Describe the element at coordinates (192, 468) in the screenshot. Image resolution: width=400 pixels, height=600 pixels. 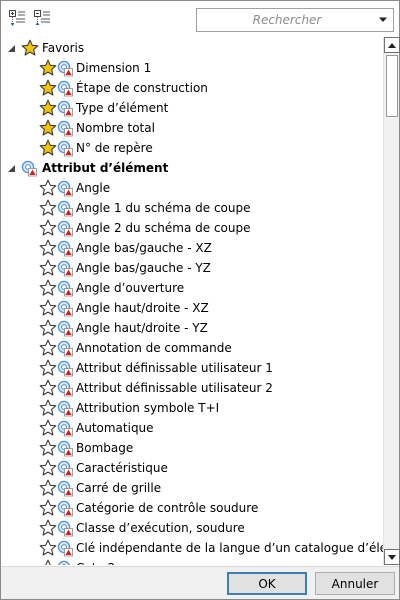
I see `tree-item: Caractéristique` at that location.